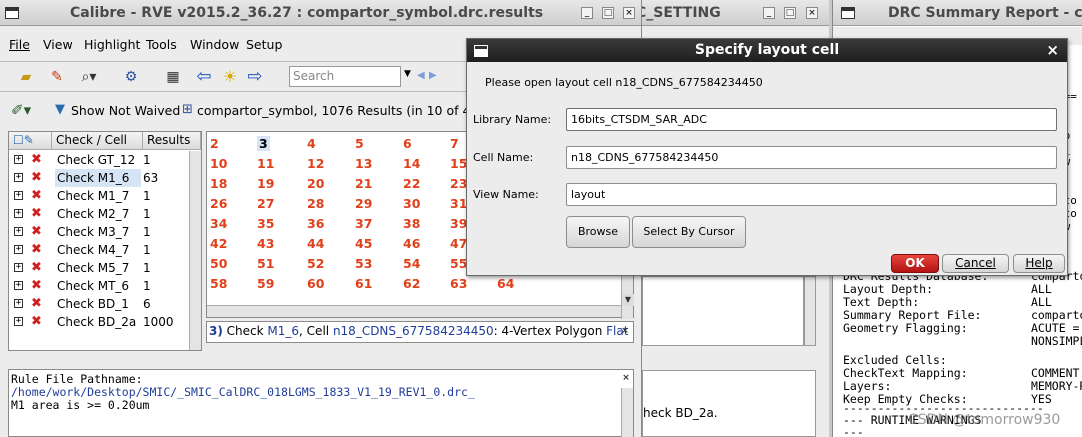  I want to click on check-row: + ✖ Check MT_6 1, so click(99, 286).